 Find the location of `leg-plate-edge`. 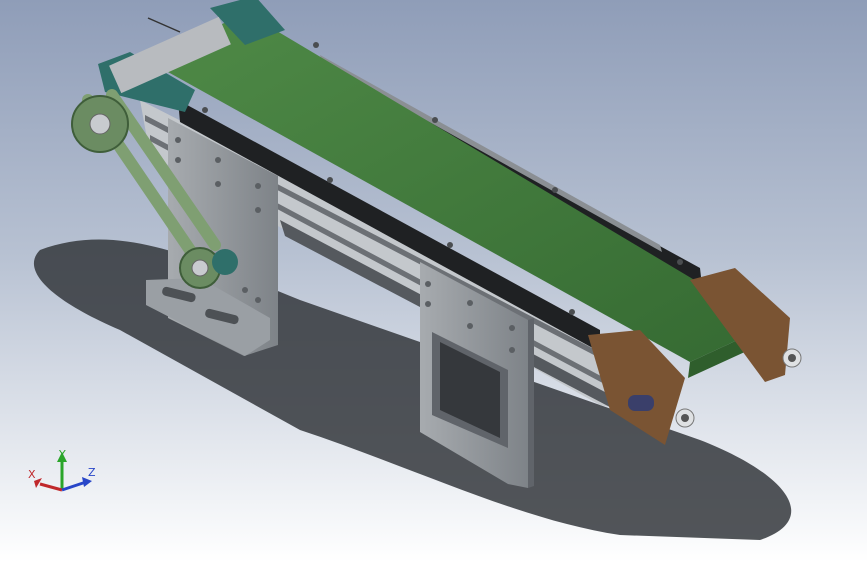

leg-plate-edge is located at coordinates (531, 403).